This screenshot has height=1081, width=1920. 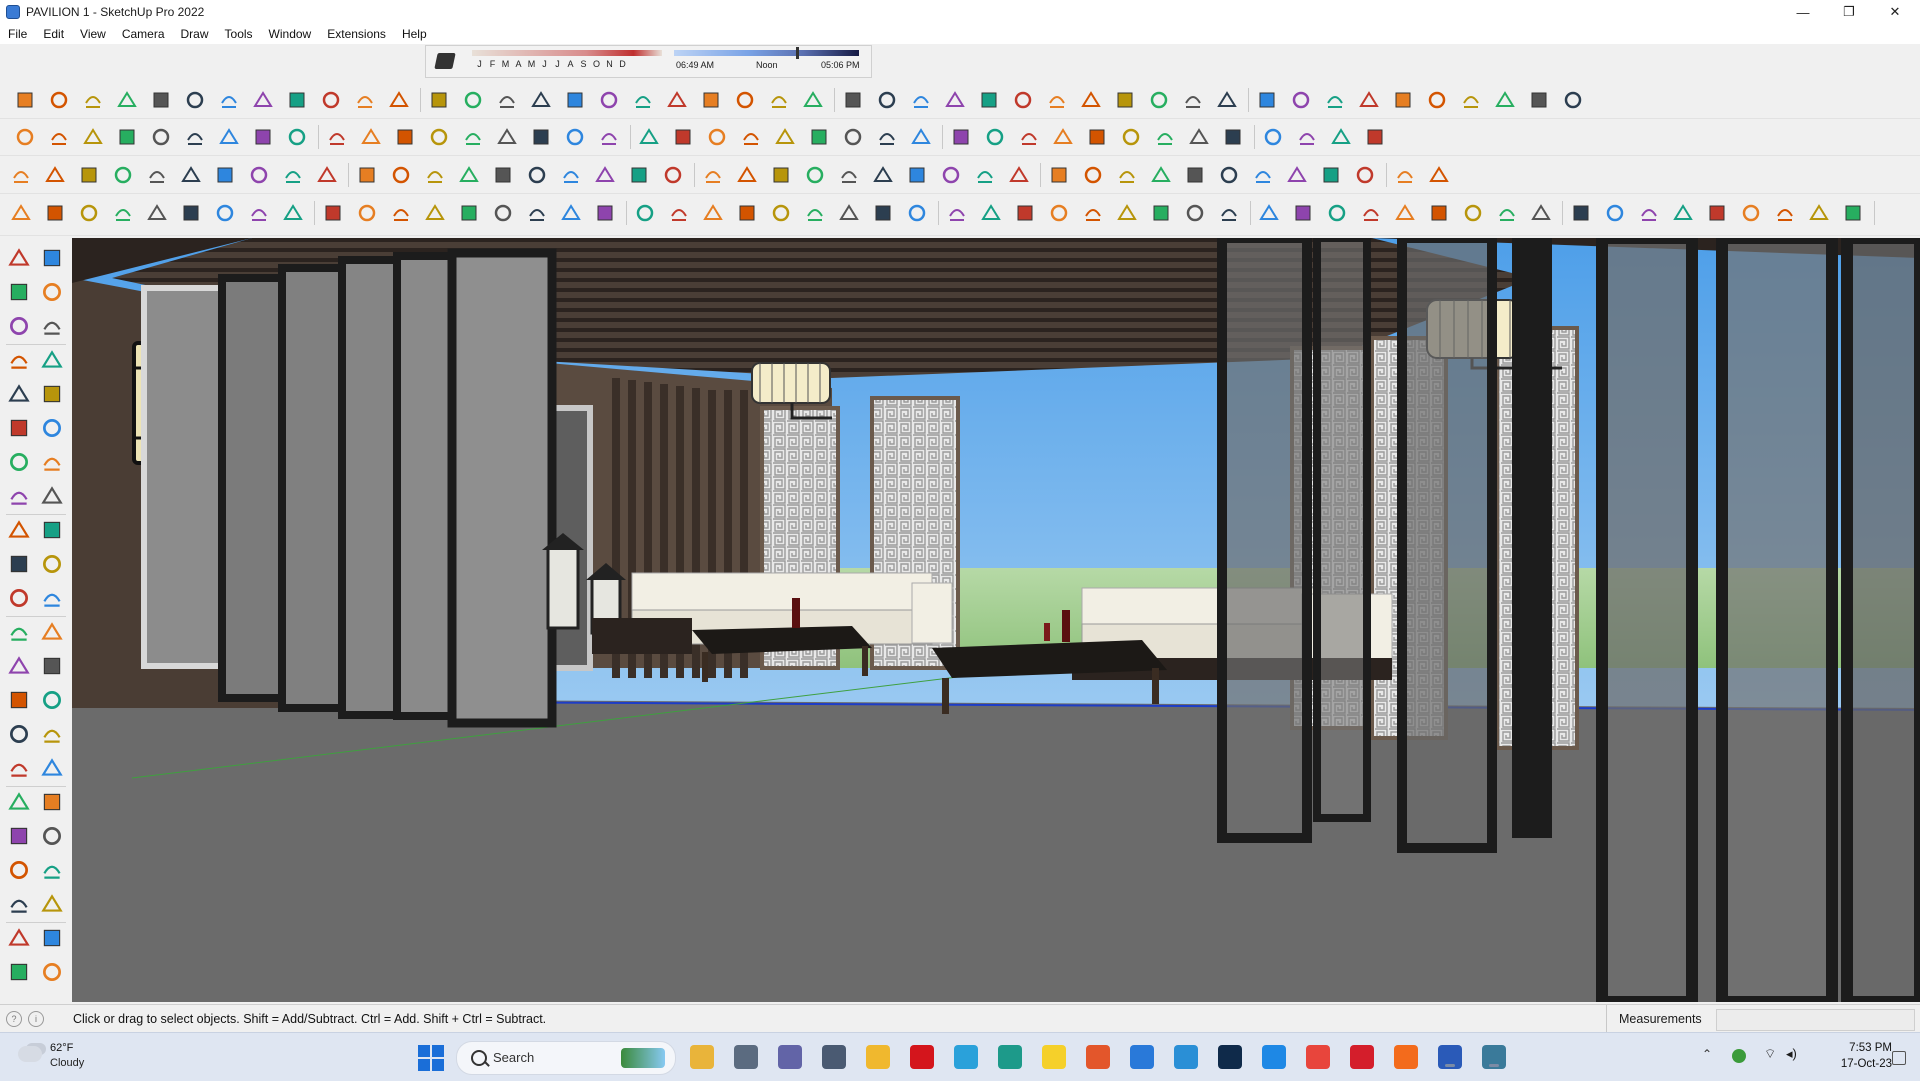 I want to click on soundcloud-icon, so click(x=1406, y=1057).